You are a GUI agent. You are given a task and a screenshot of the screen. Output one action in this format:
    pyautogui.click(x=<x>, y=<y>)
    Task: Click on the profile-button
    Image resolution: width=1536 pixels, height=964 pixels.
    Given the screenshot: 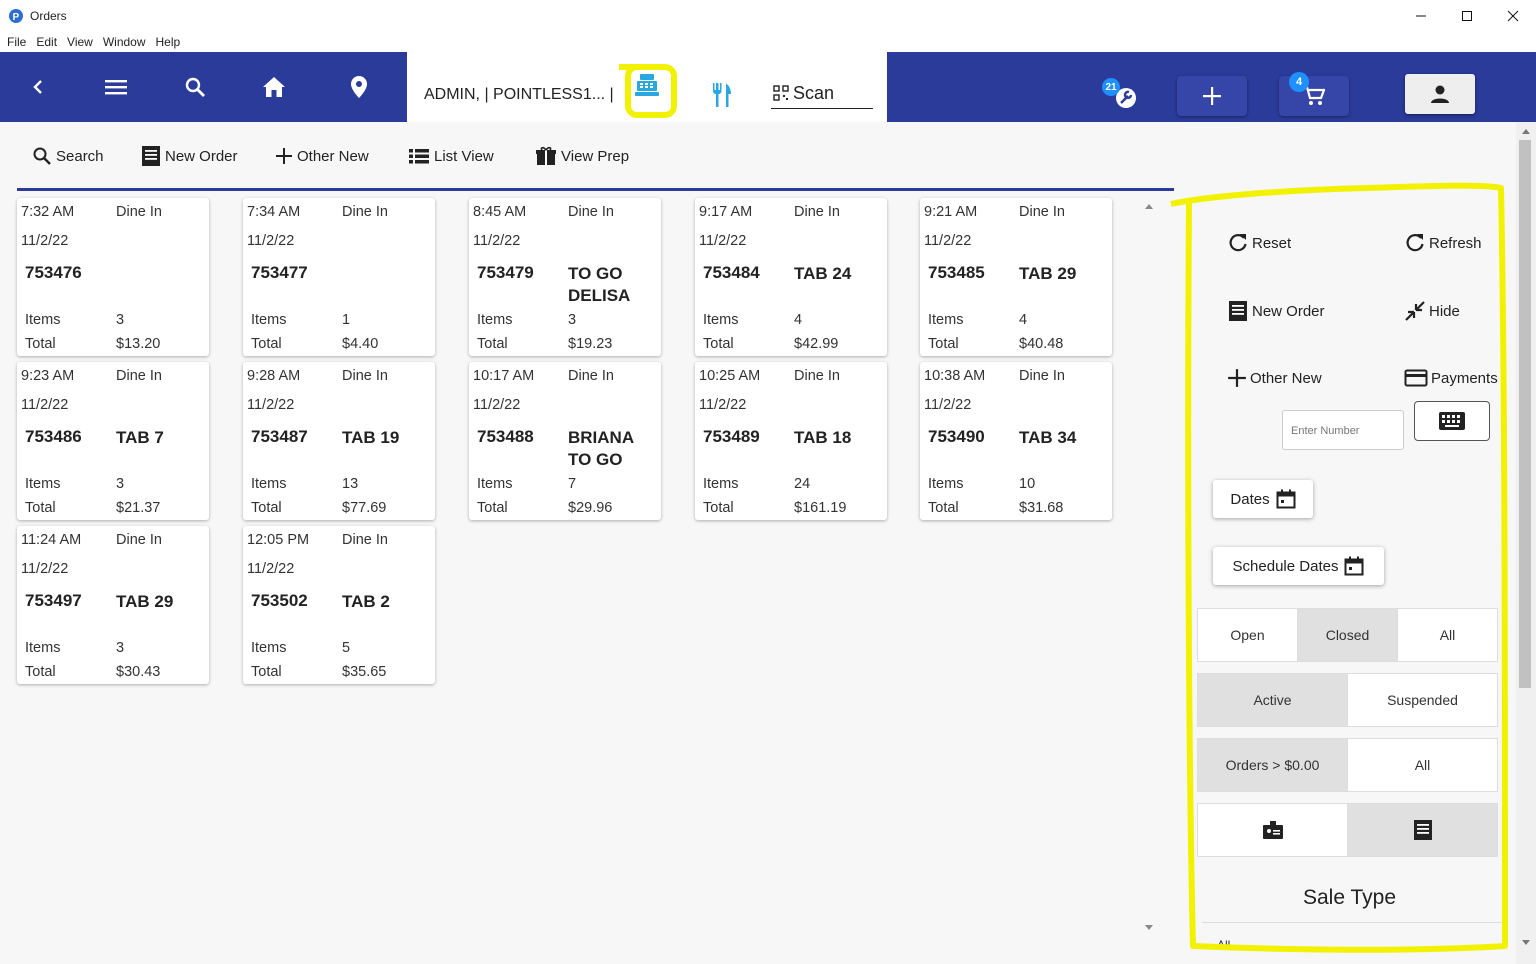 What is the action you would take?
    pyautogui.click(x=1440, y=94)
    